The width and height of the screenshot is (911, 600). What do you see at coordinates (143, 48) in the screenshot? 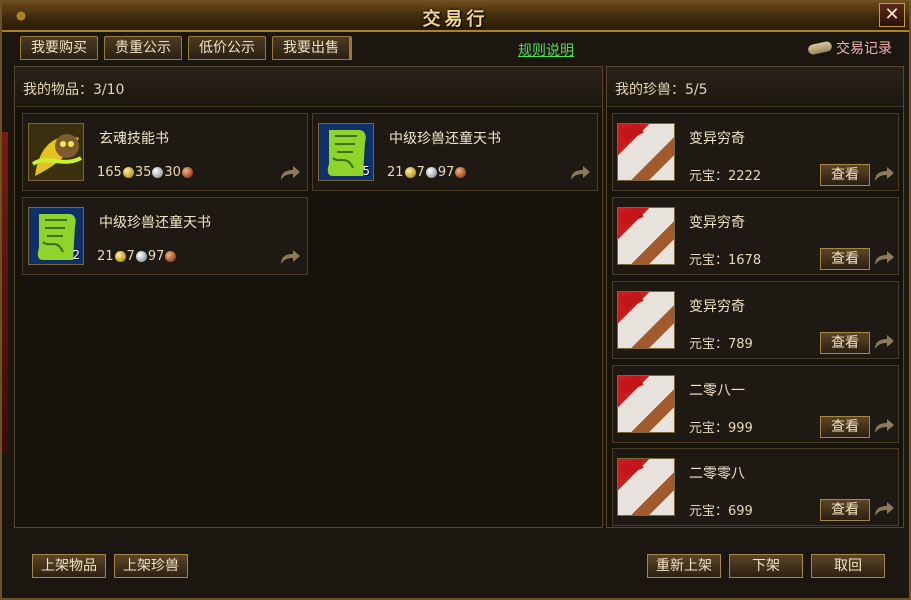
I see `tab-valuable: 贵重公示` at bounding box center [143, 48].